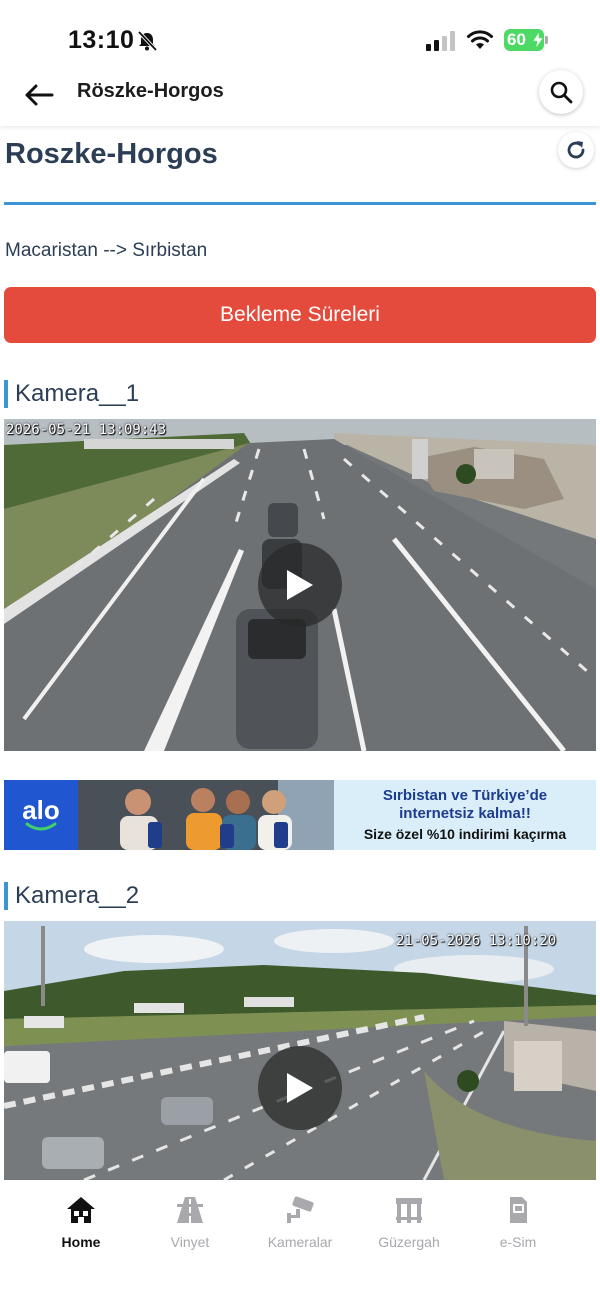 This screenshot has height=1300, width=600. What do you see at coordinates (480, 39) in the screenshot?
I see `wifi-icon` at bounding box center [480, 39].